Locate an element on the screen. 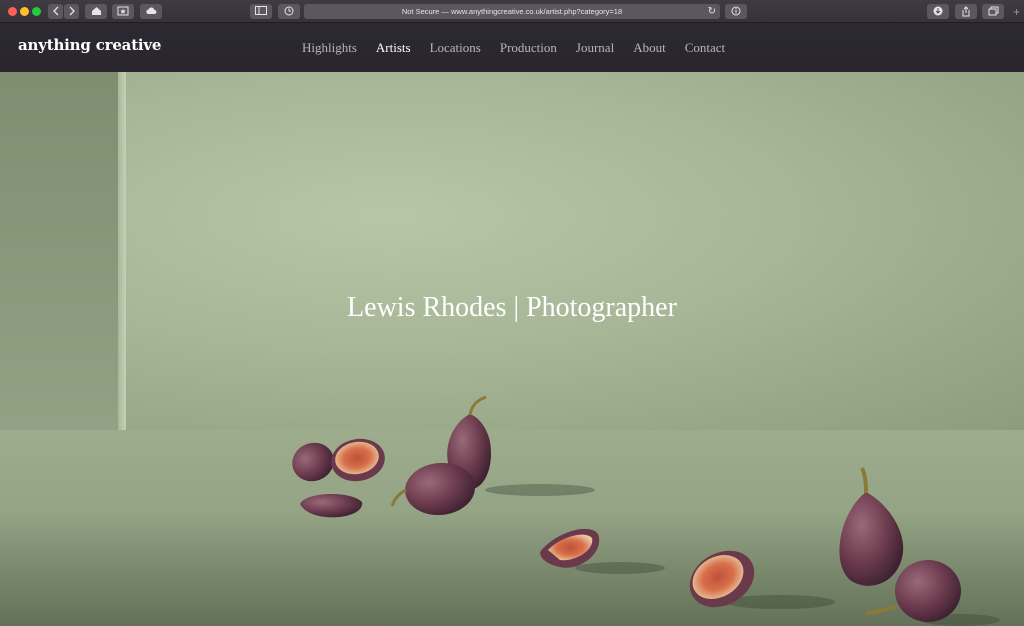  back-button is located at coordinates (55, 11).